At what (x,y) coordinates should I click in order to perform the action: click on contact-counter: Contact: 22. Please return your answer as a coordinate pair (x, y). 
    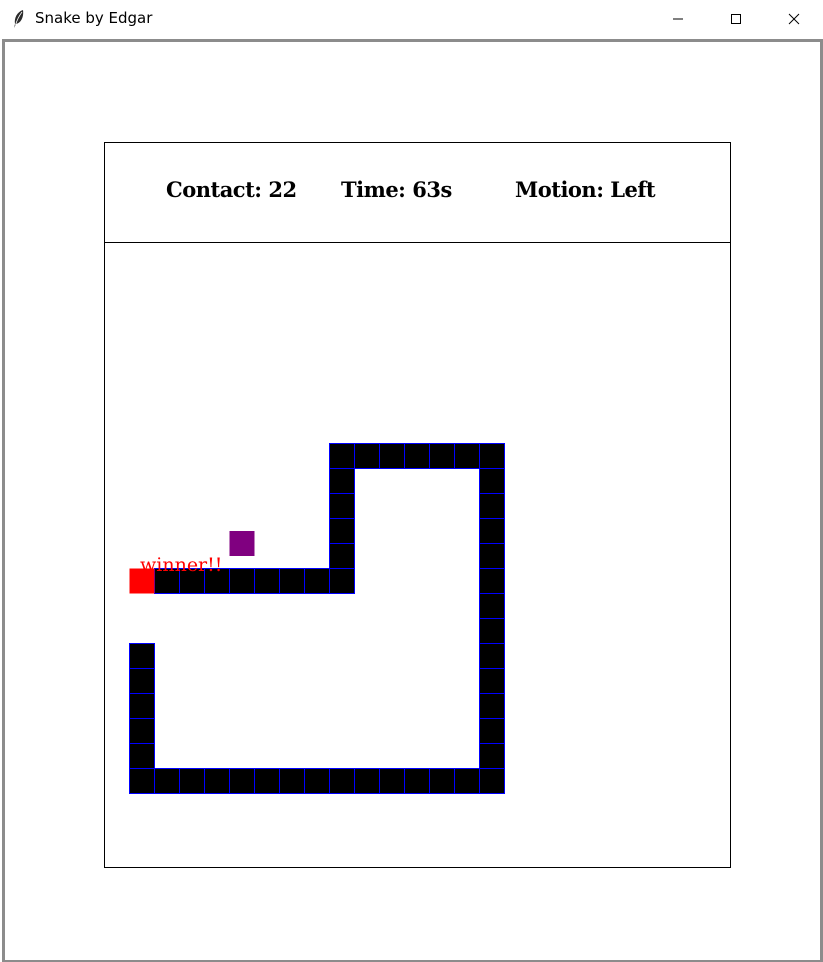
    Looking at the image, I should click on (231, 189).